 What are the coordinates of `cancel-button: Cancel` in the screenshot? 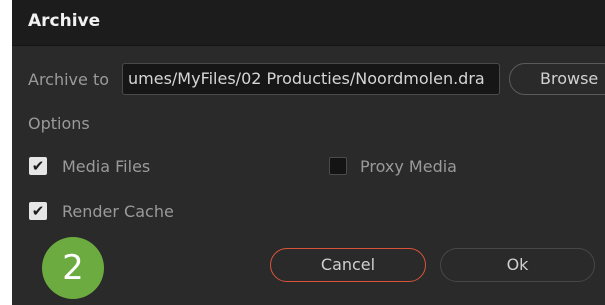 It's located at (348, 265).